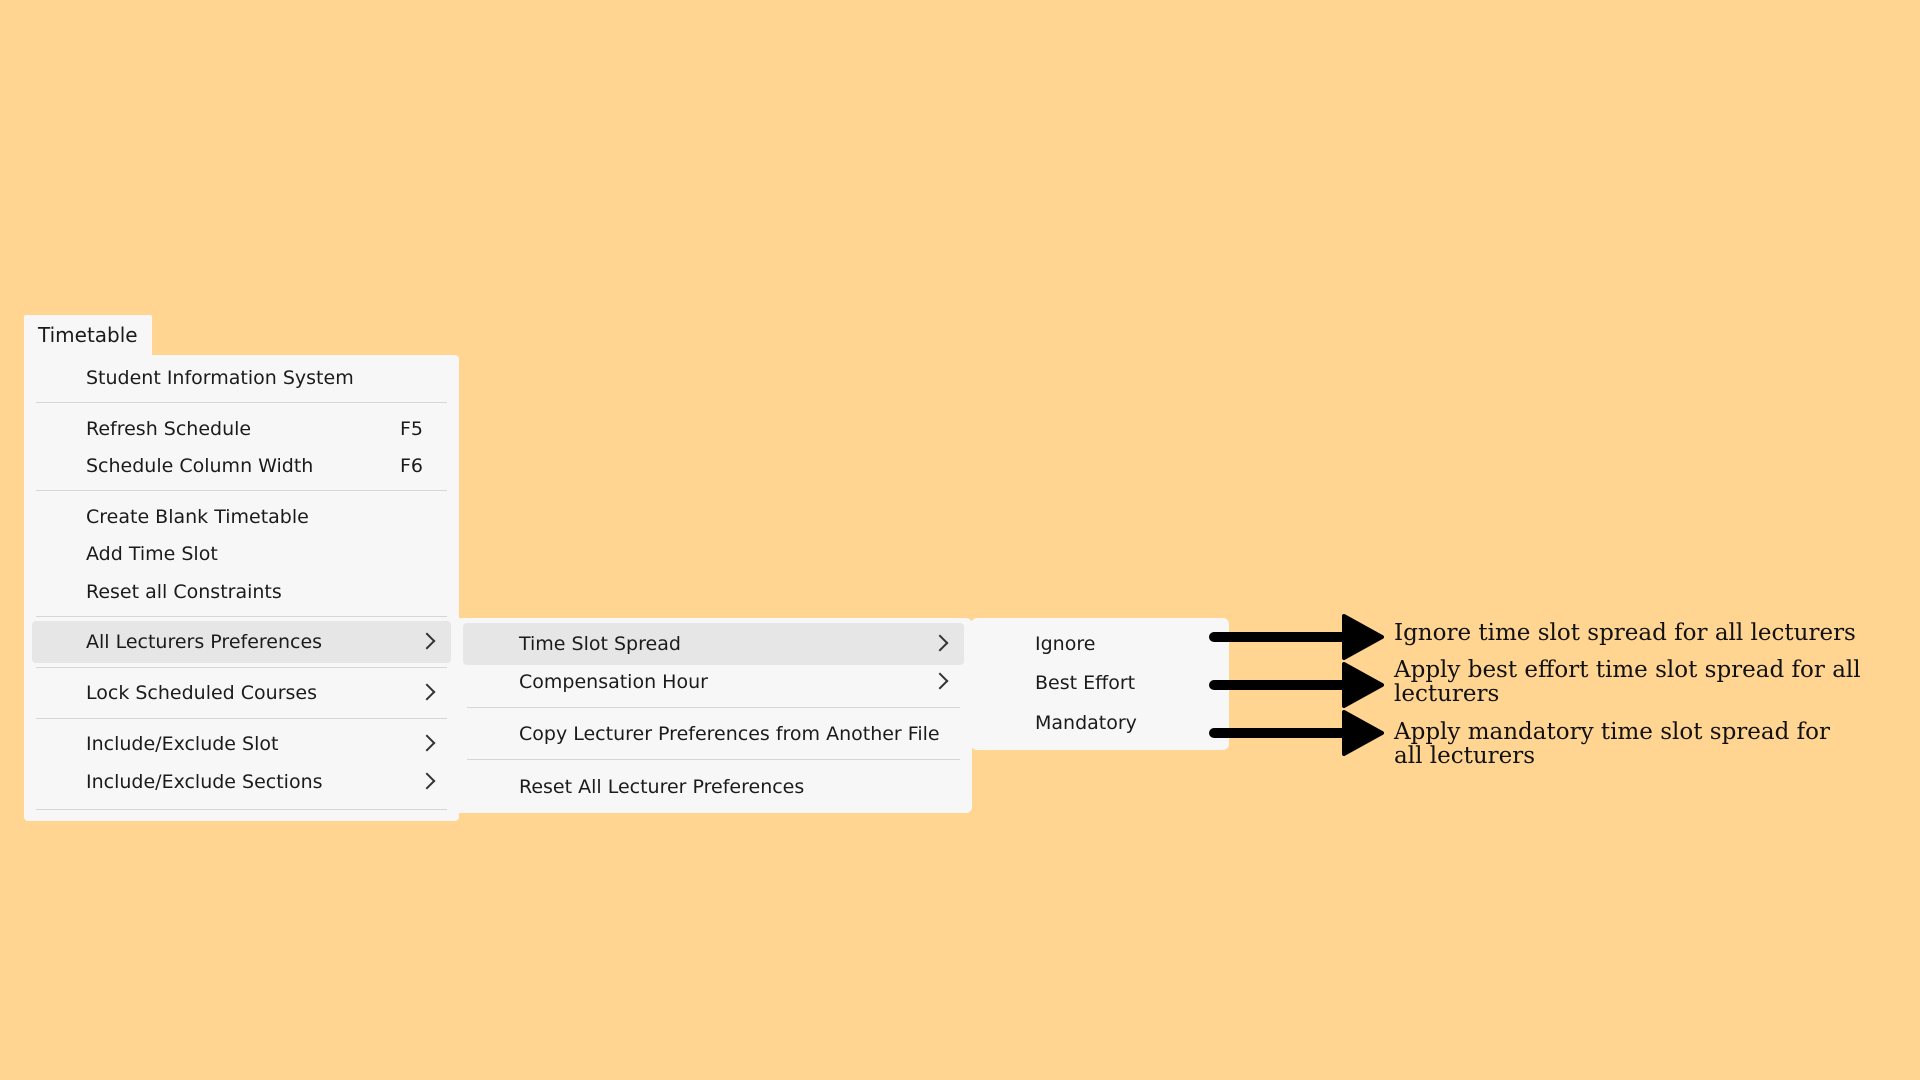 The width and height of the screenshot is (1920, 1080). What do you see at coordinates (184, 592) in the screenshot?
I see `menu-item-label: Reset all Constraints` at bounding box center [184, 592].